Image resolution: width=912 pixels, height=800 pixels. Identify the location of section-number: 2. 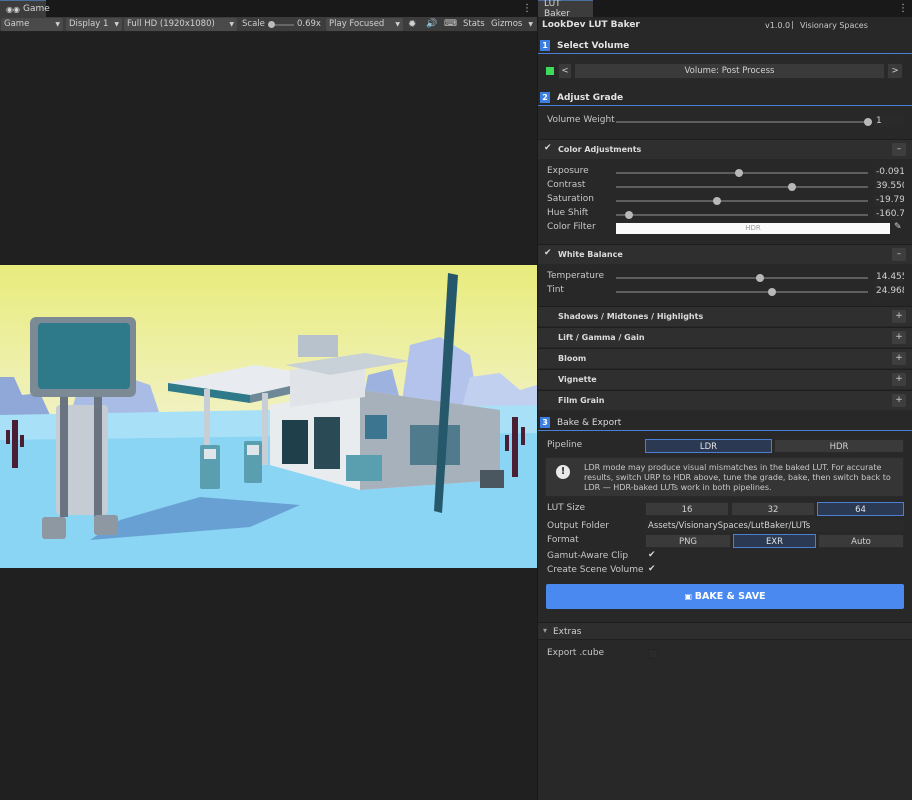
(545, 97).